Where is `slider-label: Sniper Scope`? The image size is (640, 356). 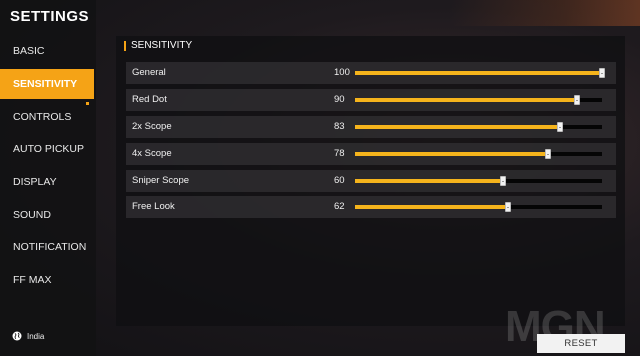 slider-label: Sniper Scope is located at coordinates (161, 180).